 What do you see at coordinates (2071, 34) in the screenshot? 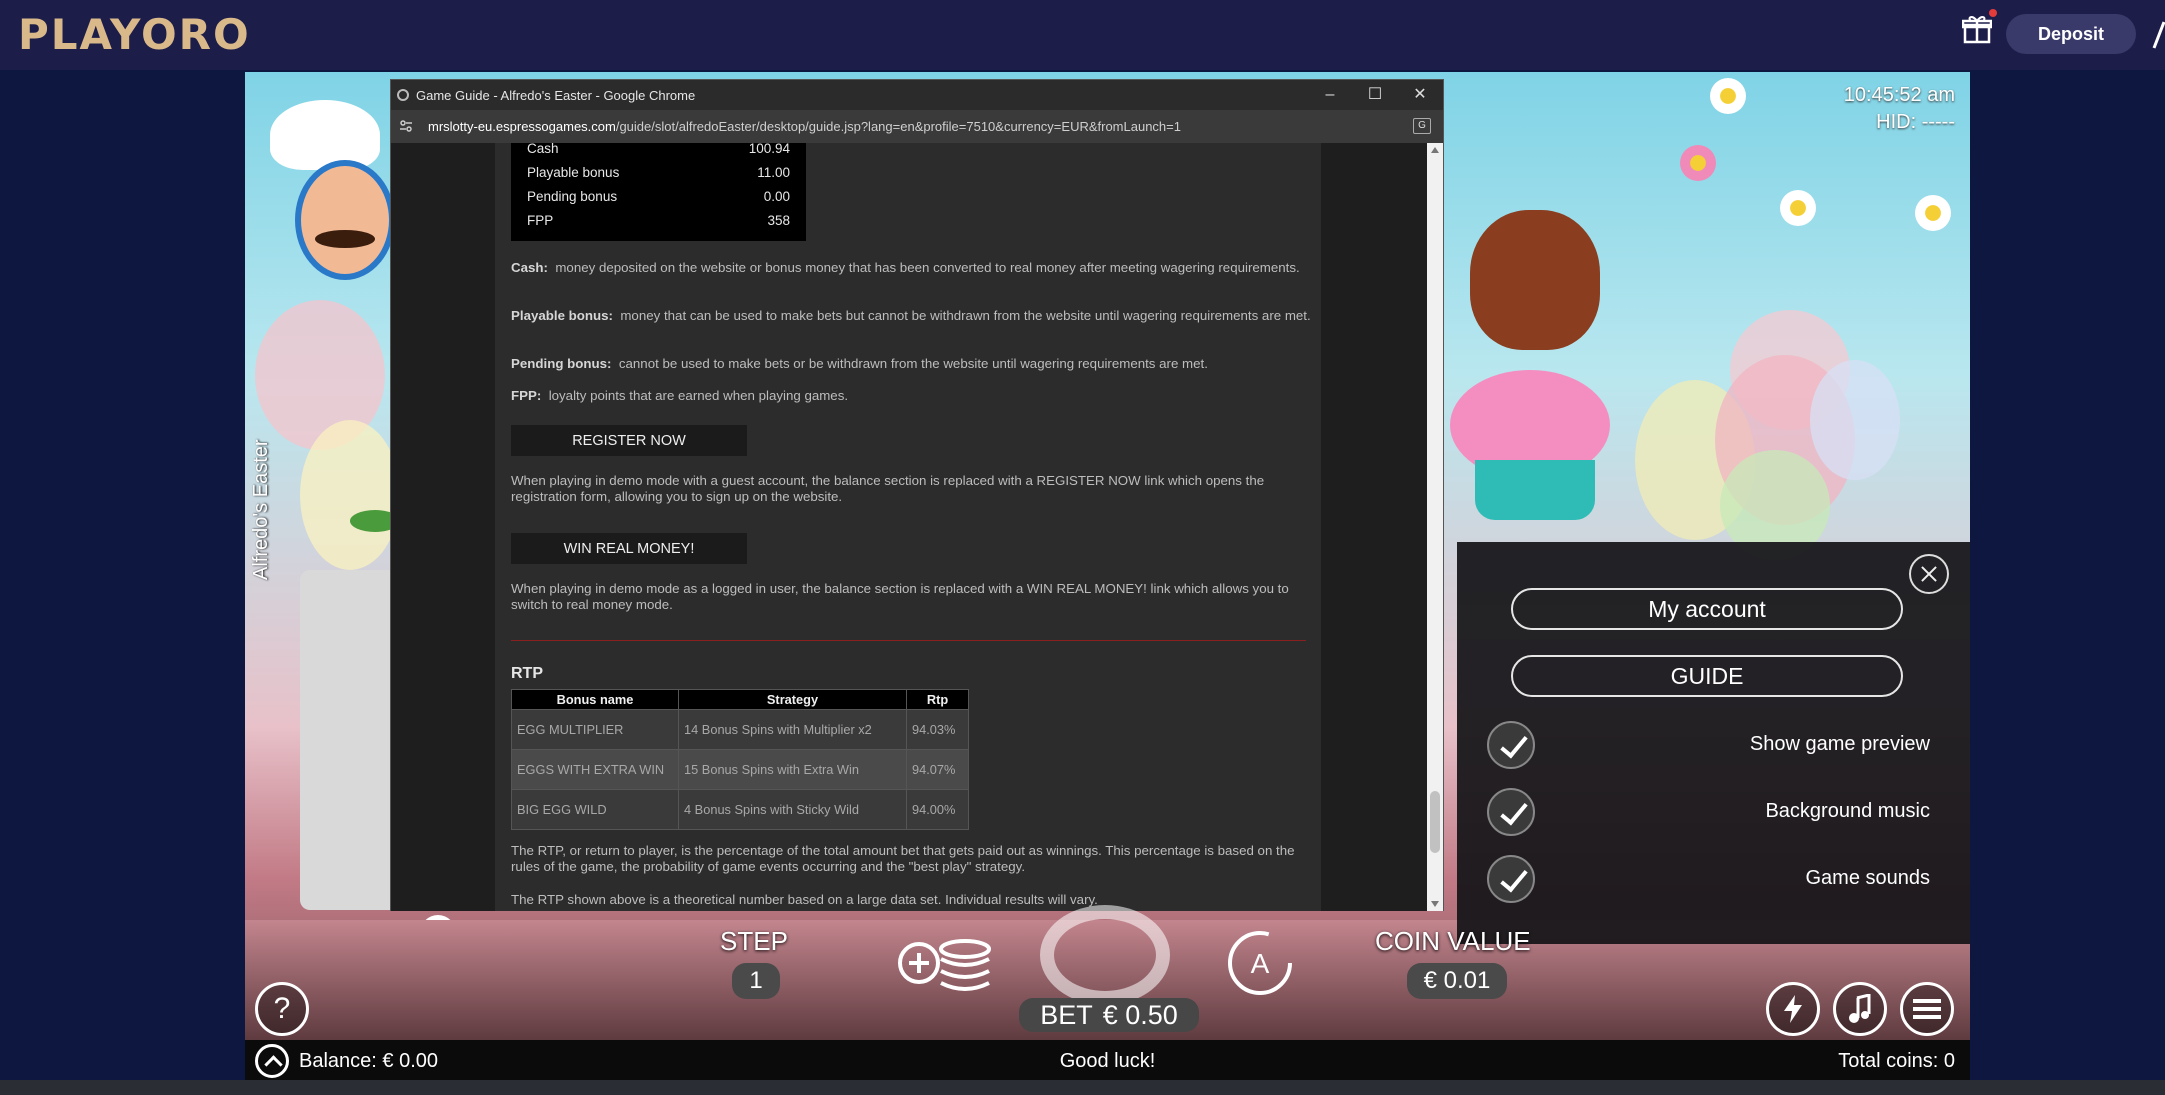
I see `deposit-button: Deposit` at bounding box center [2071, 34].